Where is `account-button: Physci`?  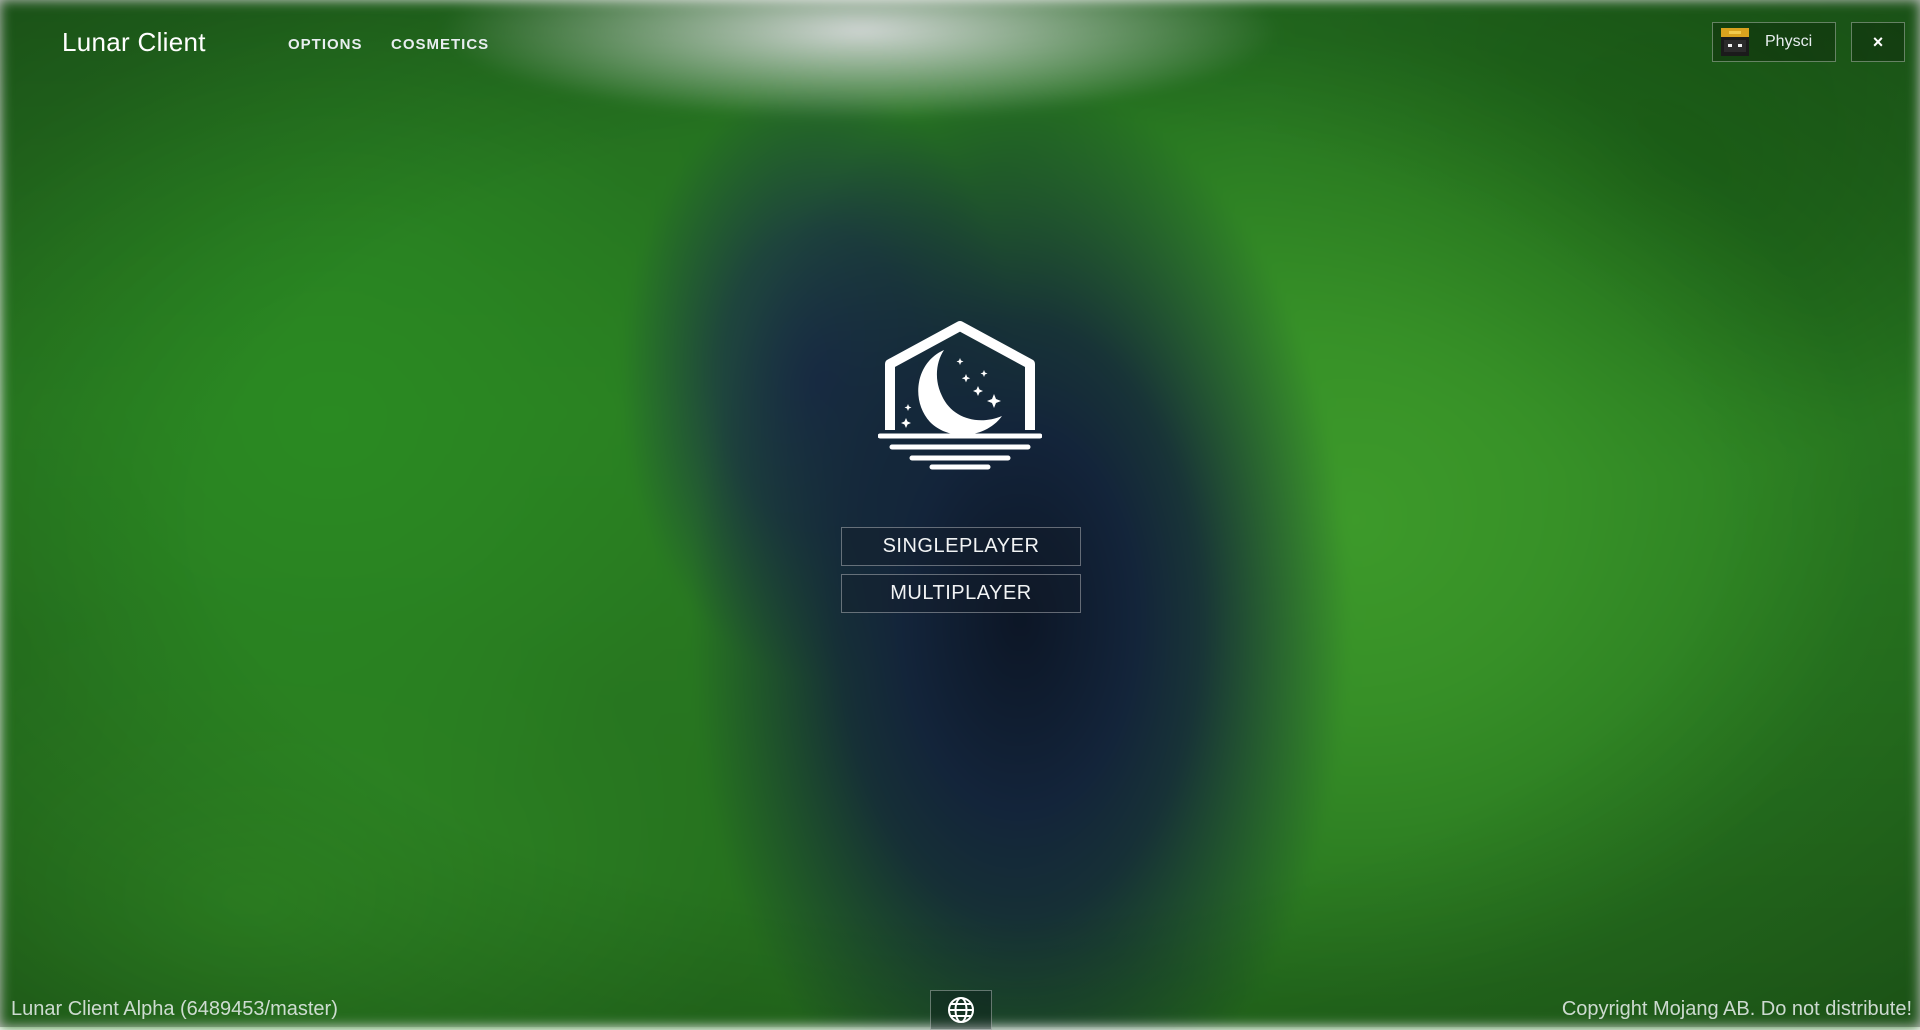 account-button: Physci is located at coordinates (1774, 42).